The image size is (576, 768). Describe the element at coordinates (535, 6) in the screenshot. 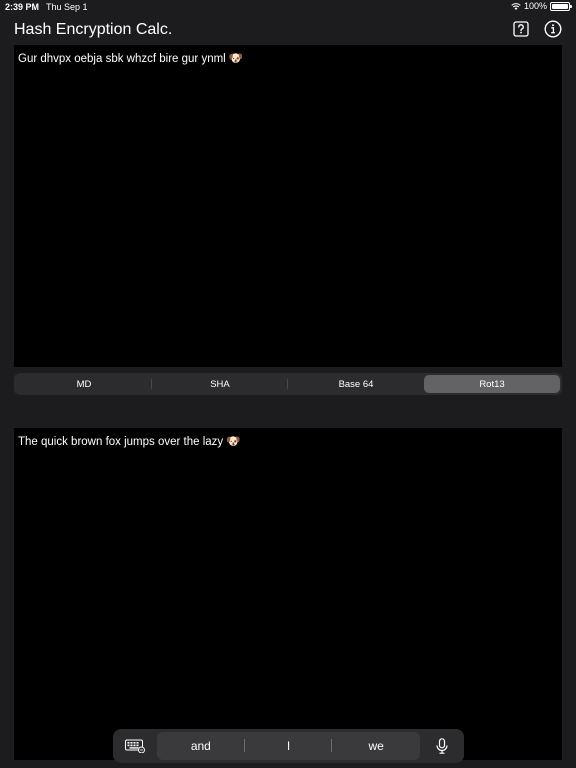

I see `battery-percent: 100%` at that location.